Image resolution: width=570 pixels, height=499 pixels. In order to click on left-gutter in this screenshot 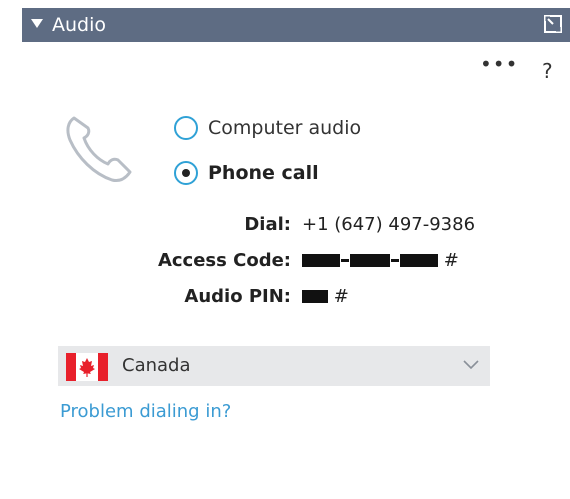, I will do `click(11, 249)`.